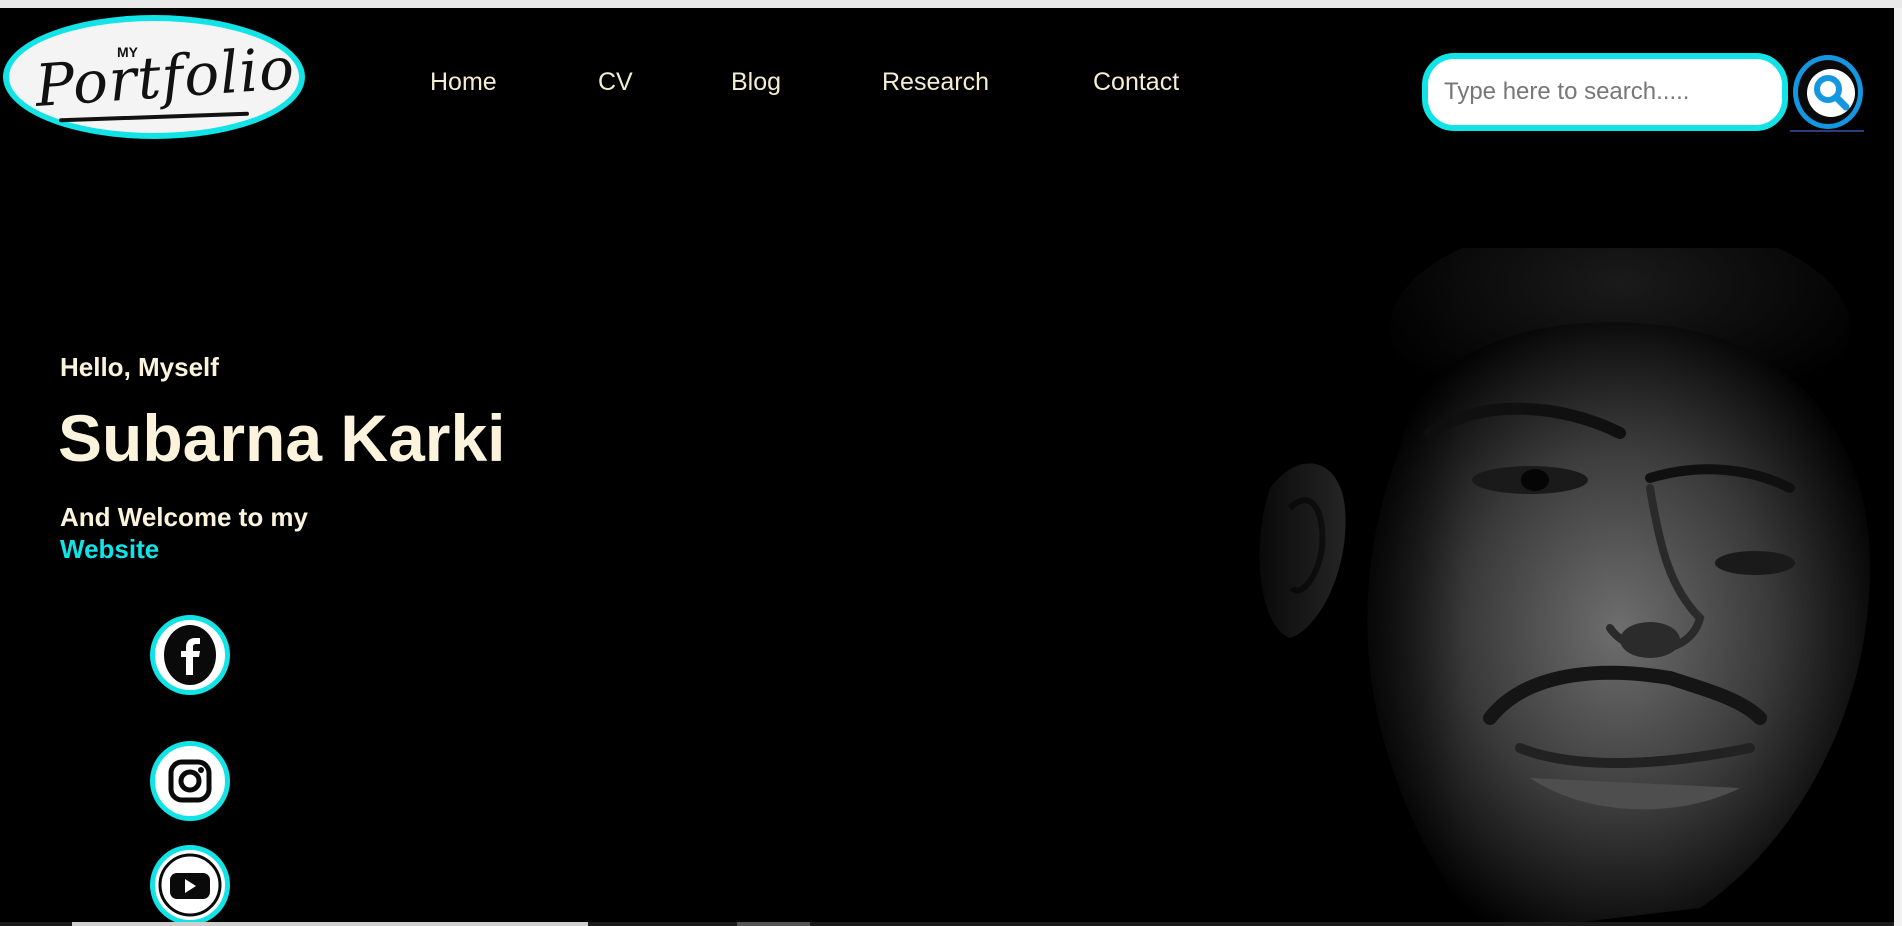  Describe the element at coordinates (615, 82) in the screenshot. I see `nav-cv-link: CV` at that location.